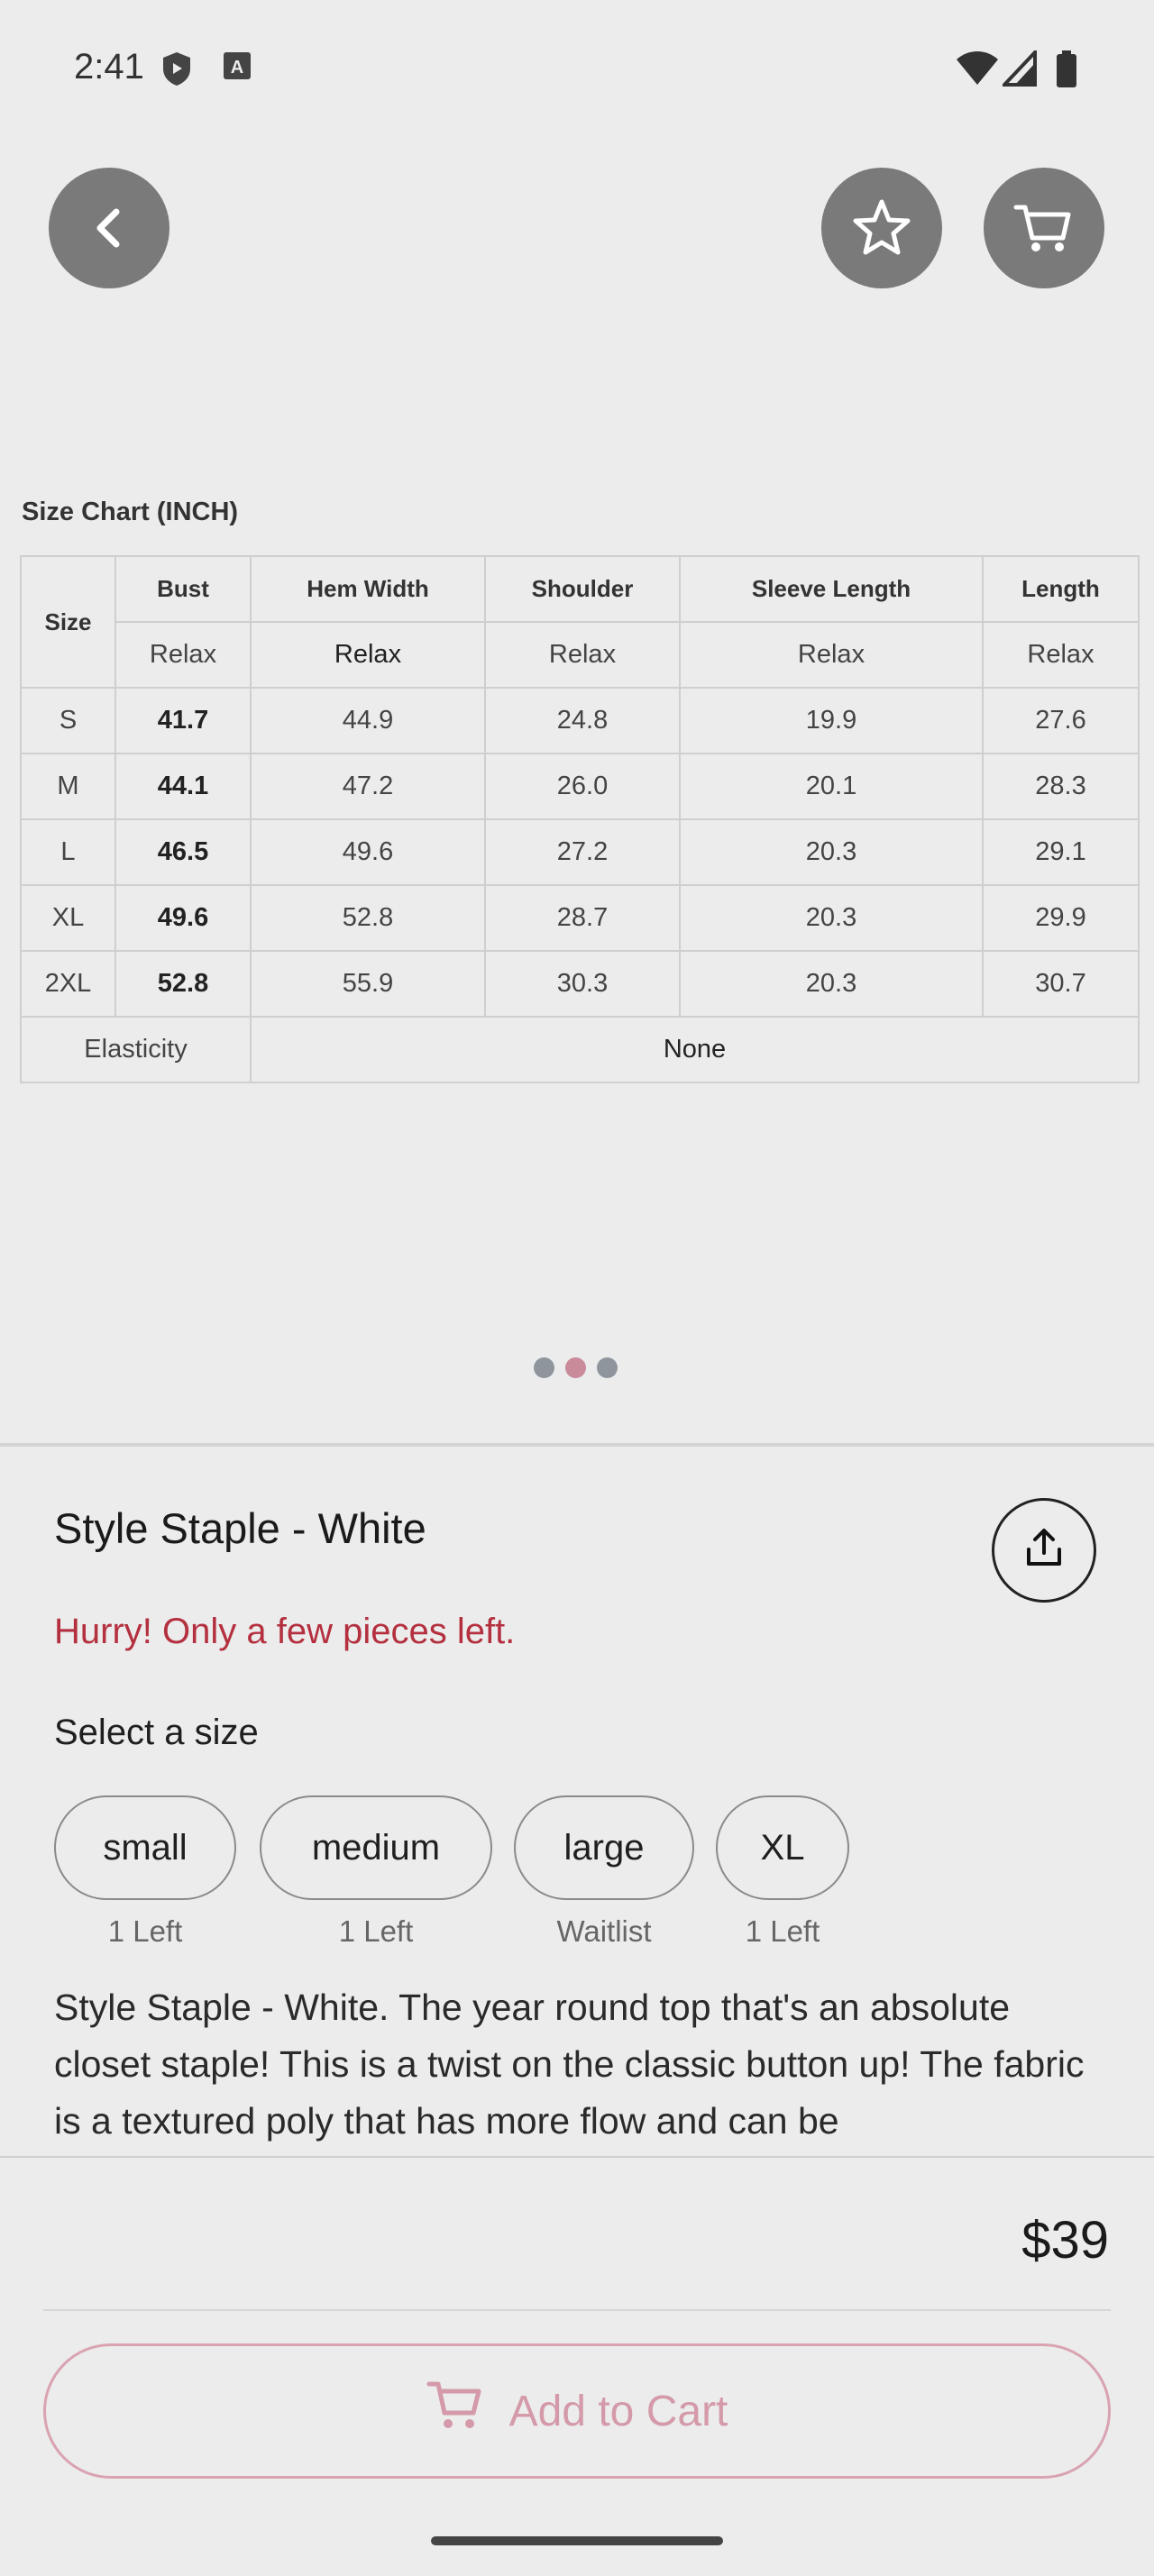 This screenshot has height=2576, width=1154. Describe the element at coordinates (109, 67) in the screenshot. I see `status-time: 2:41` at that location.